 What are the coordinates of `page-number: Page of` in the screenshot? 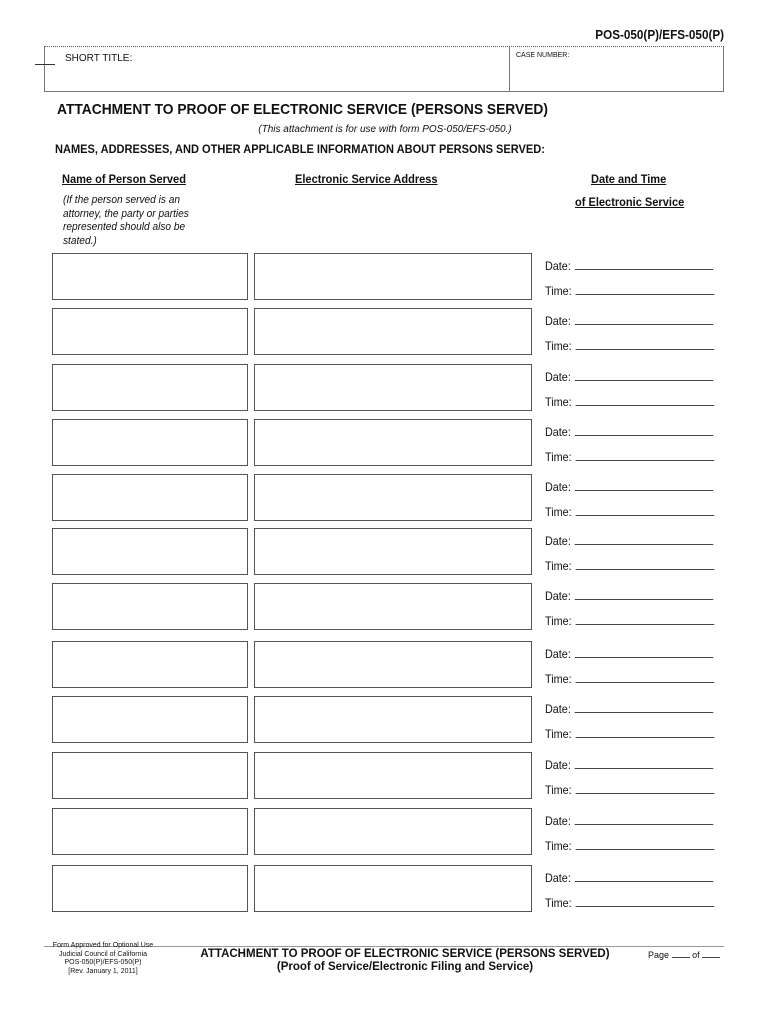 It's located at (684, 955).